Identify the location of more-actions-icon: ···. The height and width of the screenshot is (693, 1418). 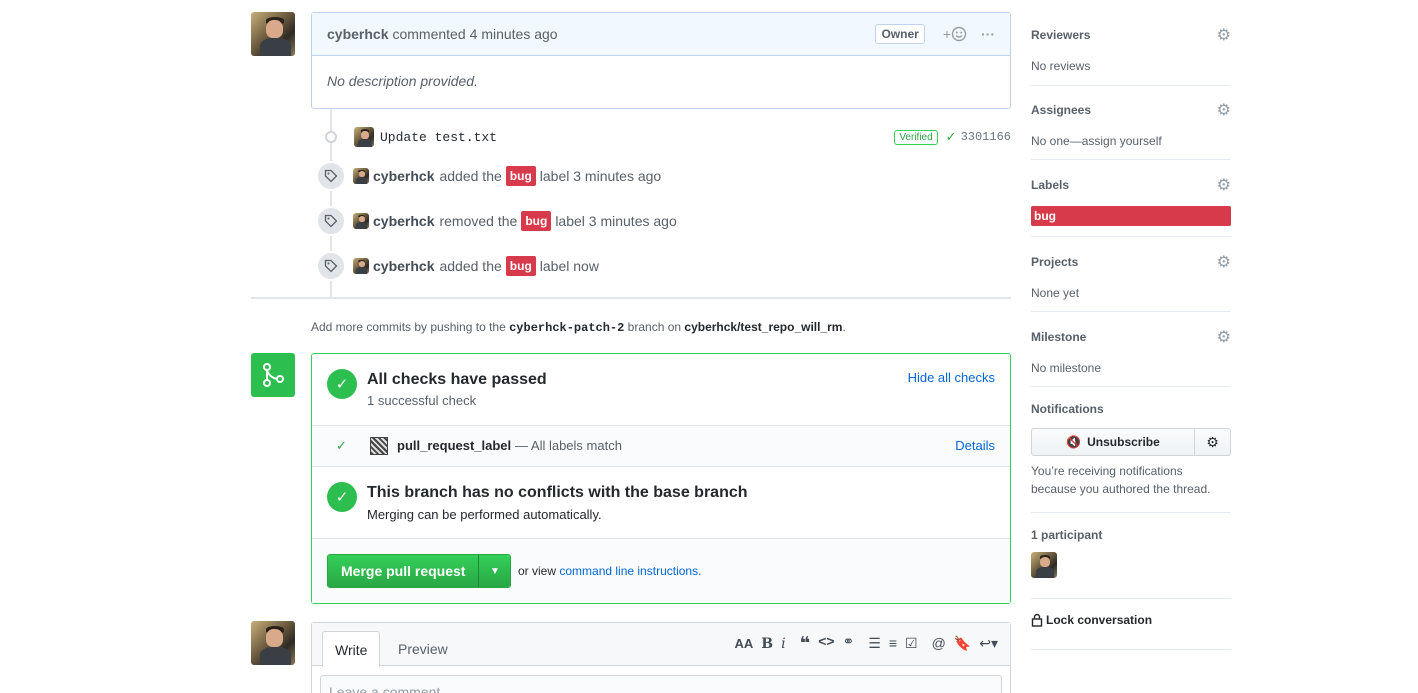
(988, 34).